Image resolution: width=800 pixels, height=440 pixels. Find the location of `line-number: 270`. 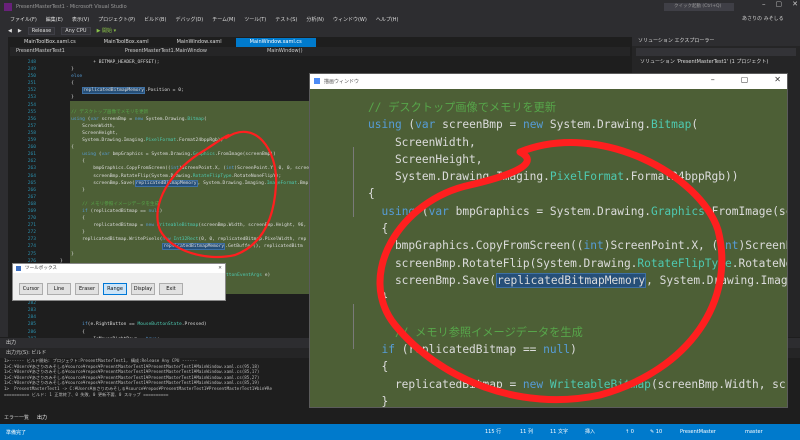

line-number: 270 is located at coordinates (31, 219).